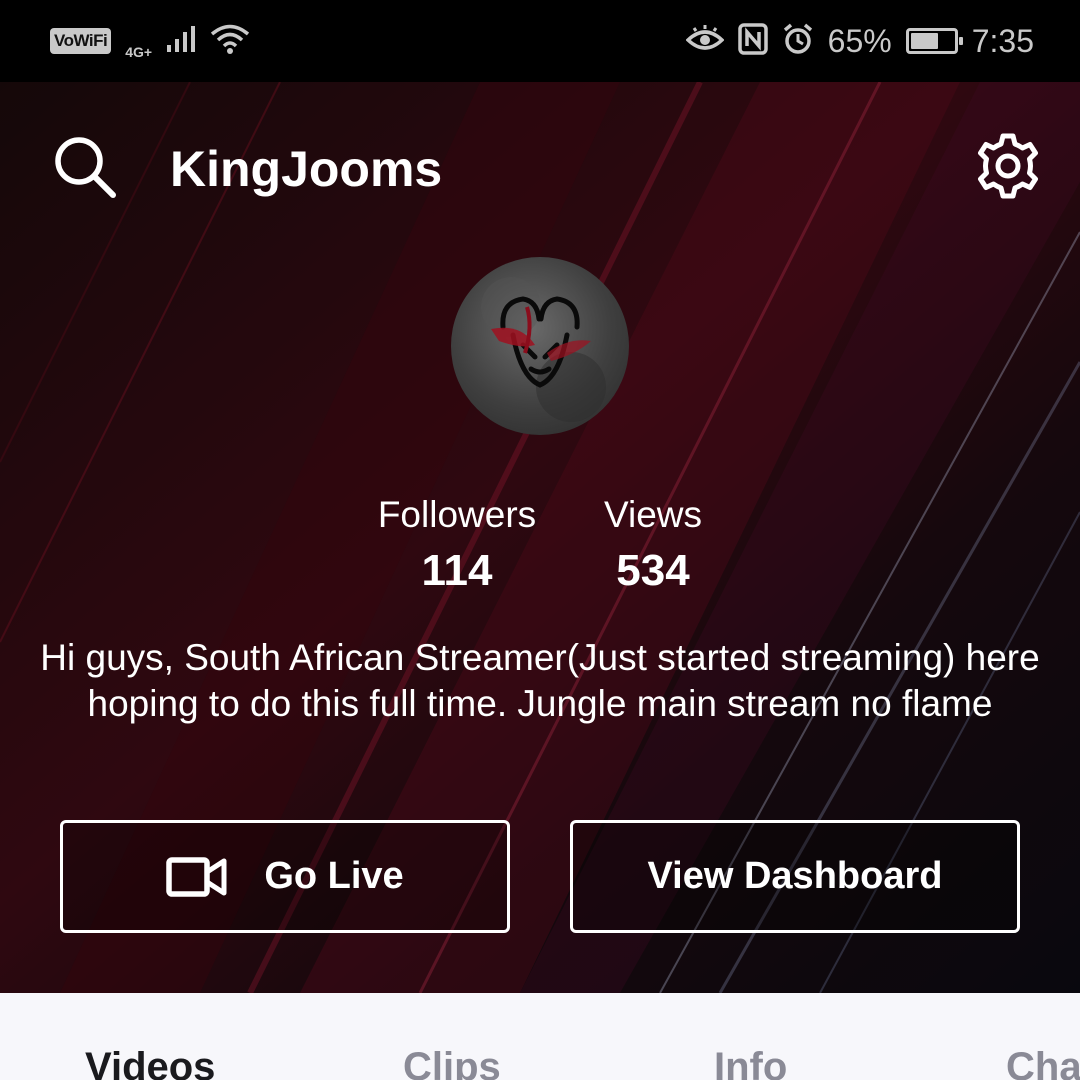 This screenshot has width=1080, height=1080. I want to click on alarm-icon, so click(798, 41).